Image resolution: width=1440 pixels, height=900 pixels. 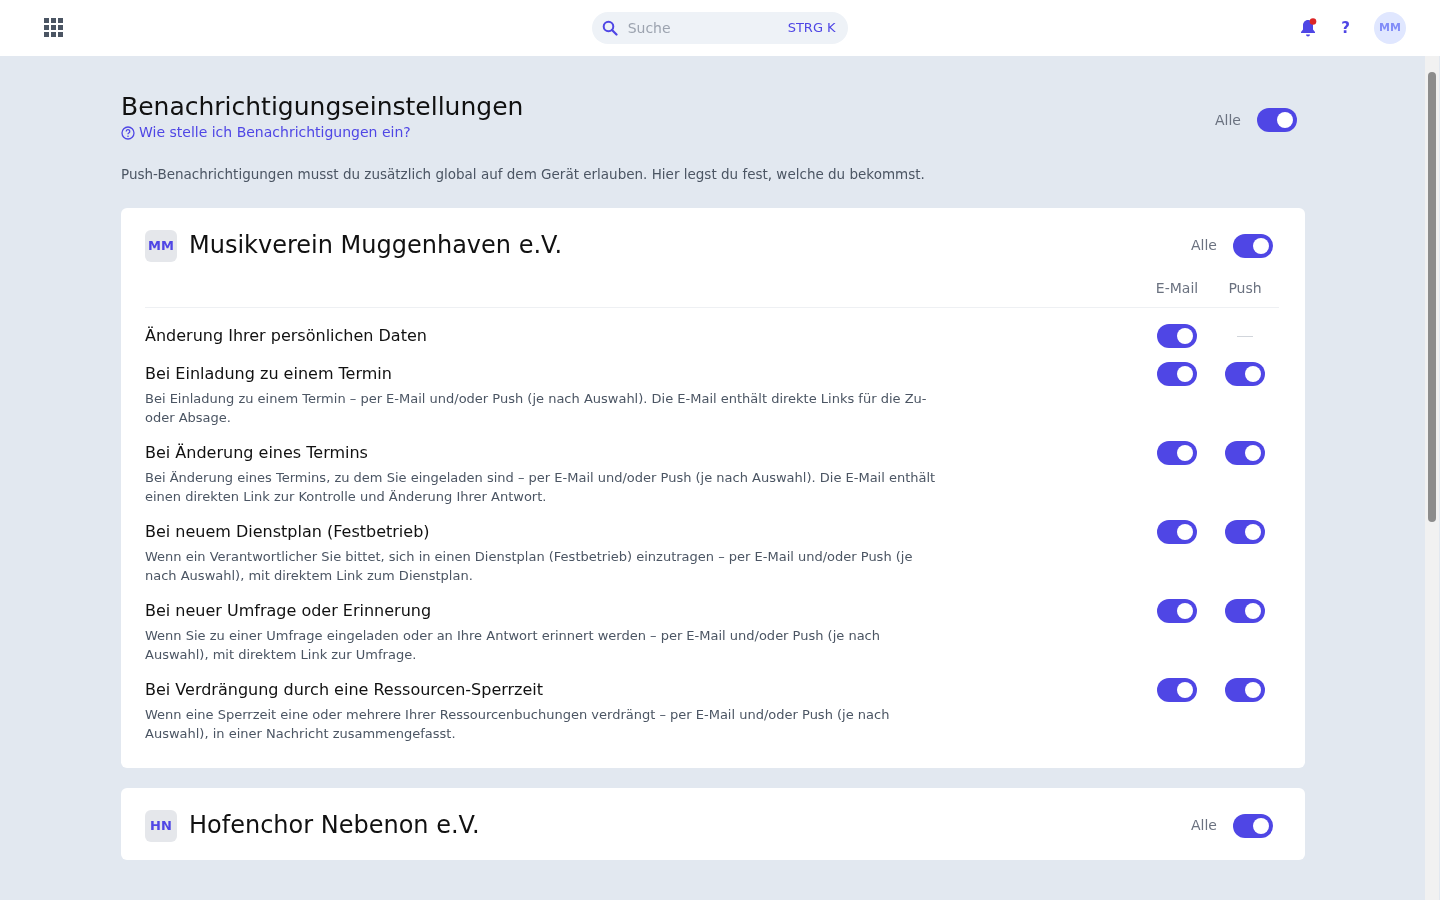 I want to click on search-icon, so click(x=609, y=28).